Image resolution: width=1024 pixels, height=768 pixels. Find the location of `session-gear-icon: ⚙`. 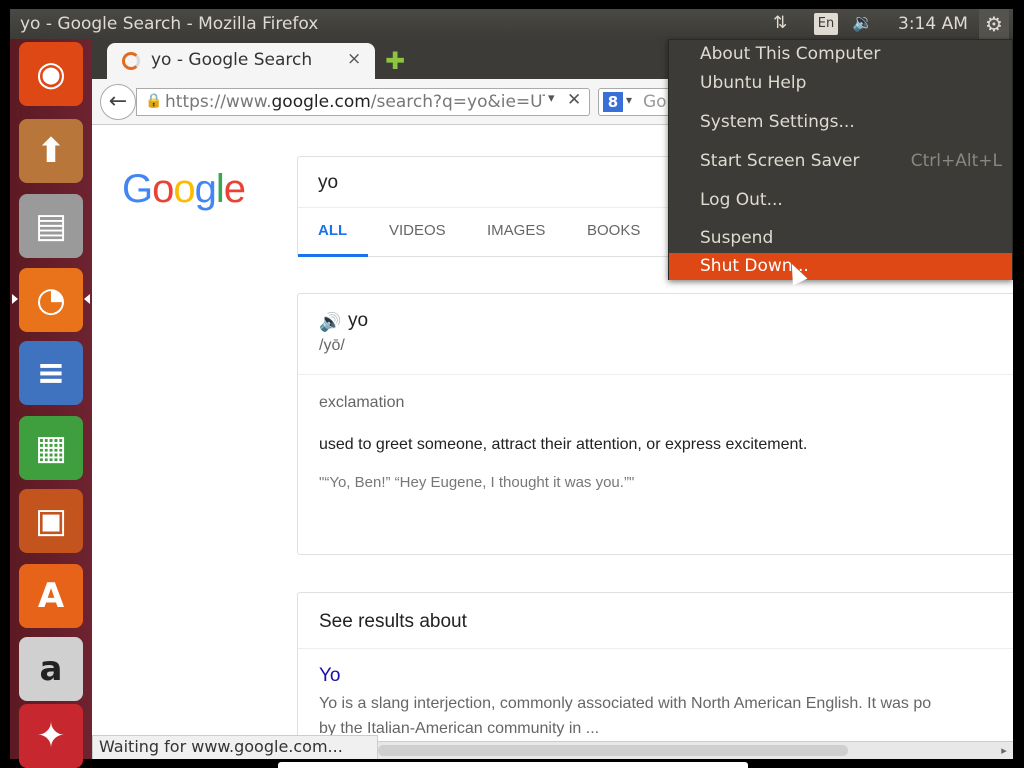

session-gear-icon: ⚙ is located at coordinates (994, 24).